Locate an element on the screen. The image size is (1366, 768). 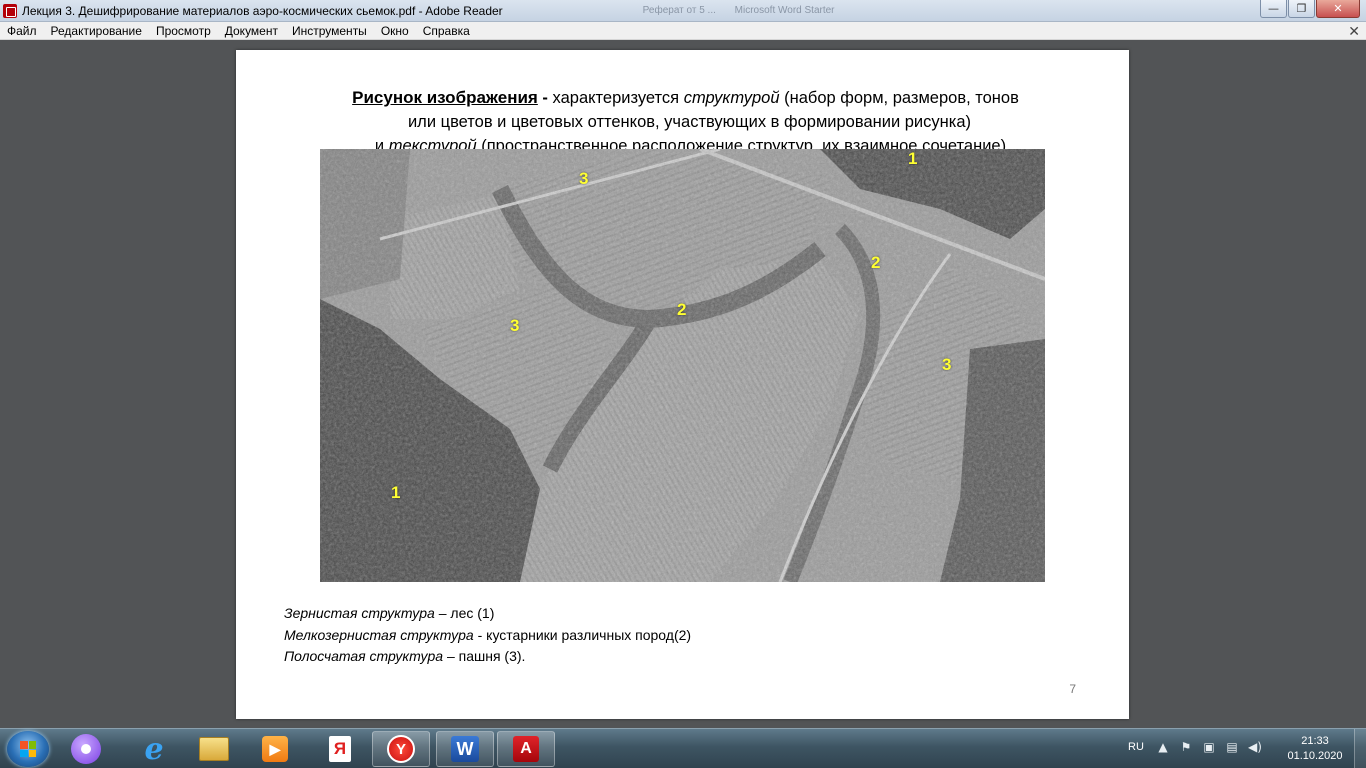
show-desktop-button is located at coordinates (1360, 748).